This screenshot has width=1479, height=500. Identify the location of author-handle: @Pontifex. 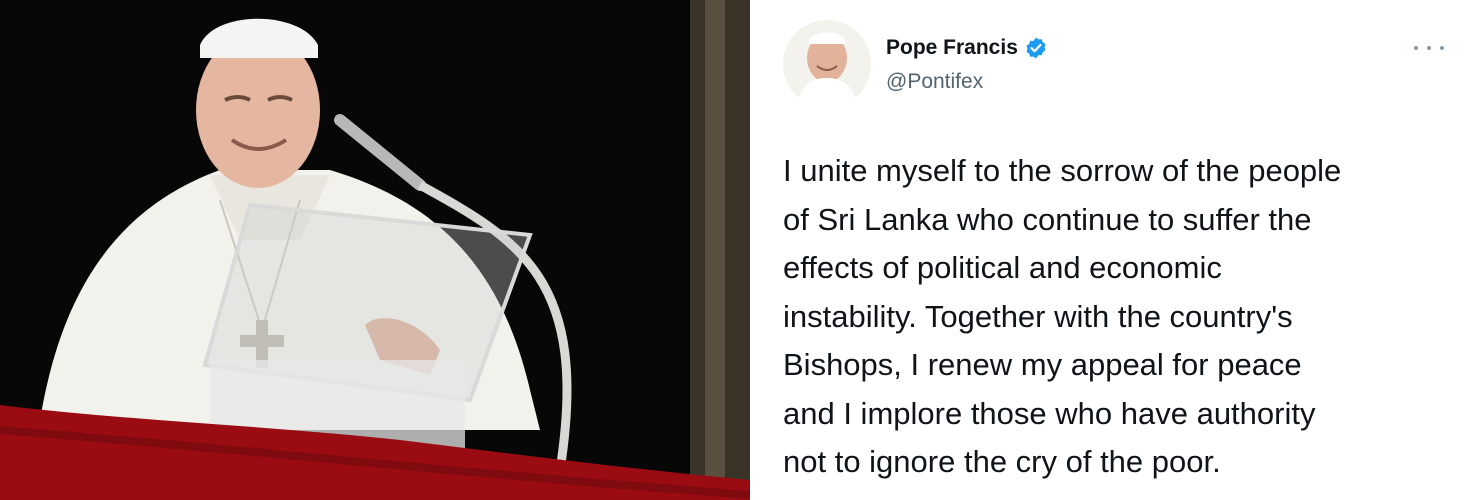
(934, 82).